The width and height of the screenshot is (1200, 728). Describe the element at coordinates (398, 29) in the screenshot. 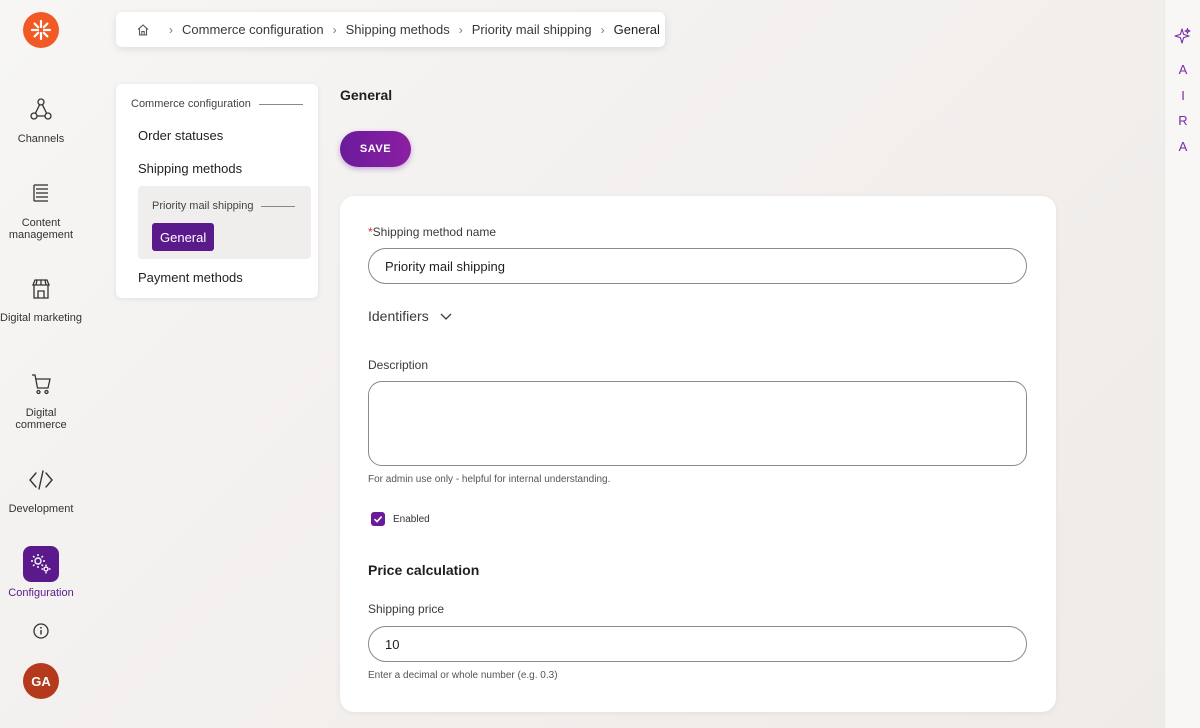

I see `breadcrumb-shipping-methods: Shipping methods` at that location.